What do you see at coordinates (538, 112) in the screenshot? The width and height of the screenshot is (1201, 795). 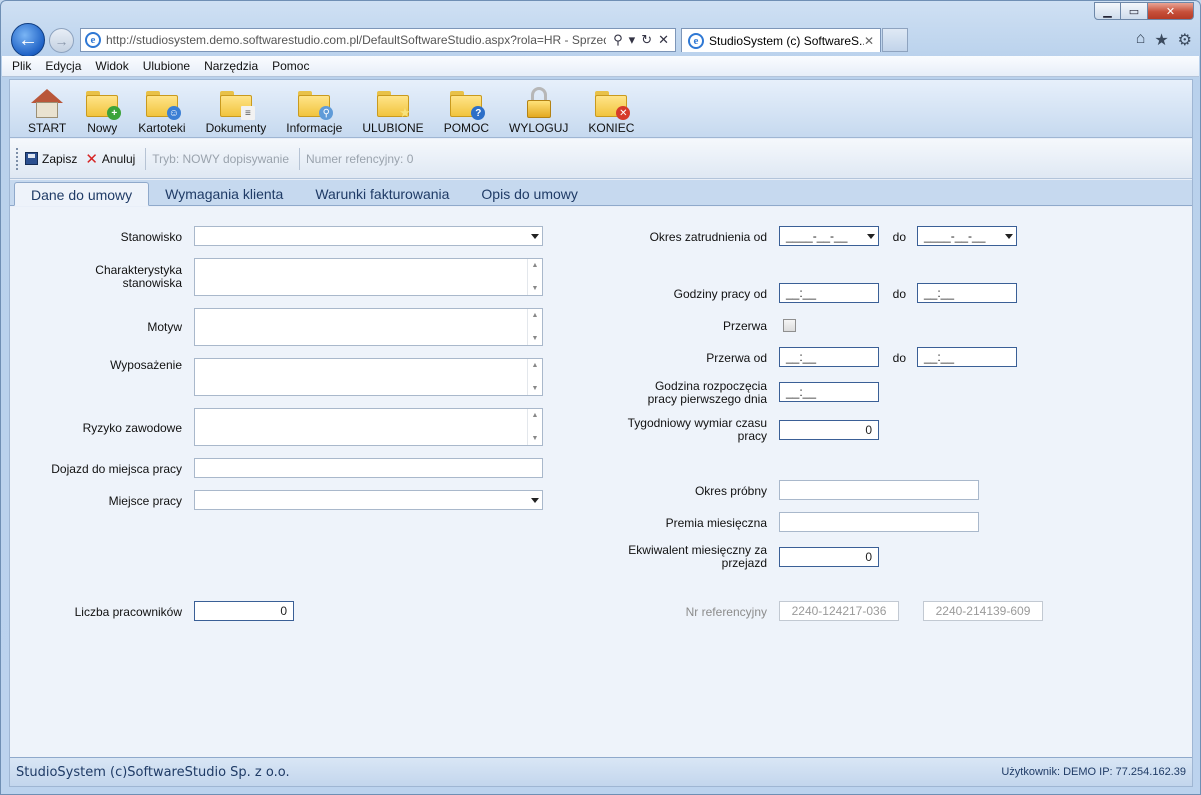 I see `wyloguj-button: WYLOGUJ` at bounding box center [538, 112].